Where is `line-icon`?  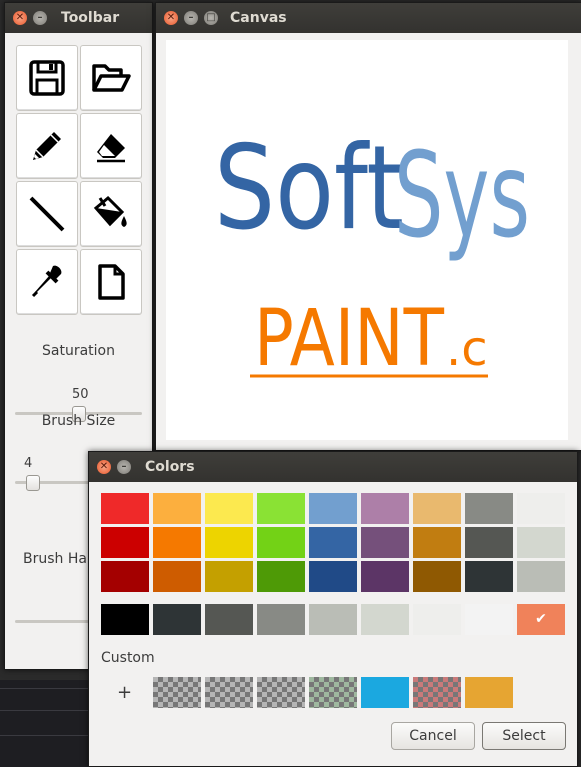
line-icon is located at coordinates (47, 214).